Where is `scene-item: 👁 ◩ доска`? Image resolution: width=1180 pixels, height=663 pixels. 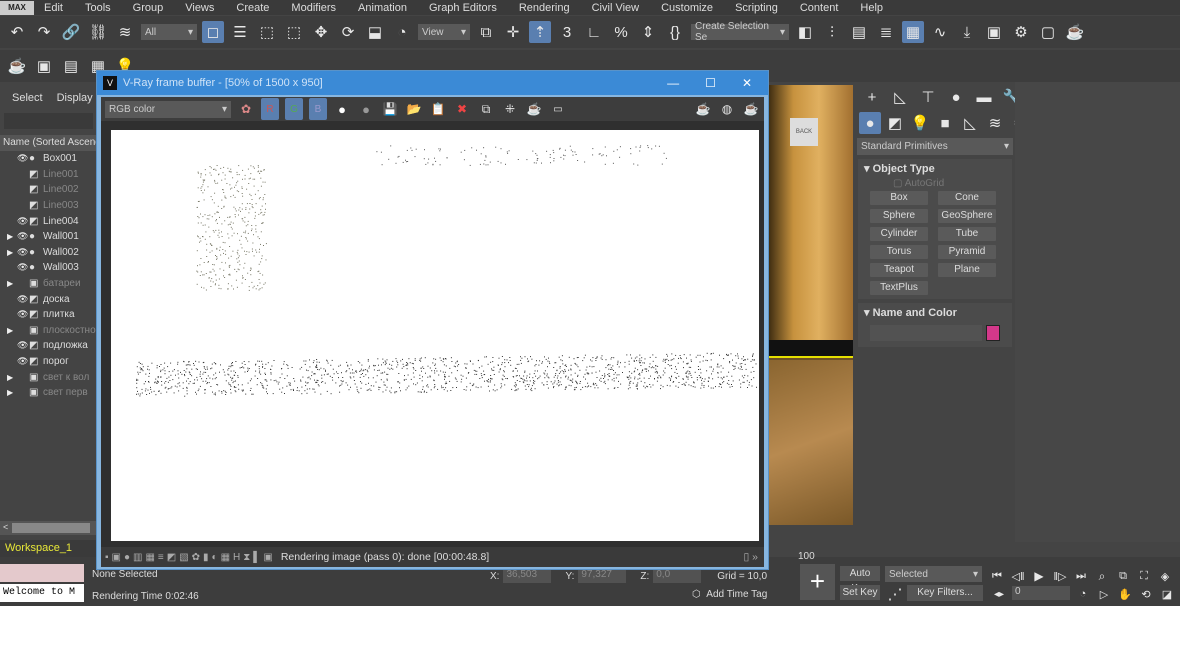 scene-item: 👁 ◩ доска is located at coordinates (48, 299).